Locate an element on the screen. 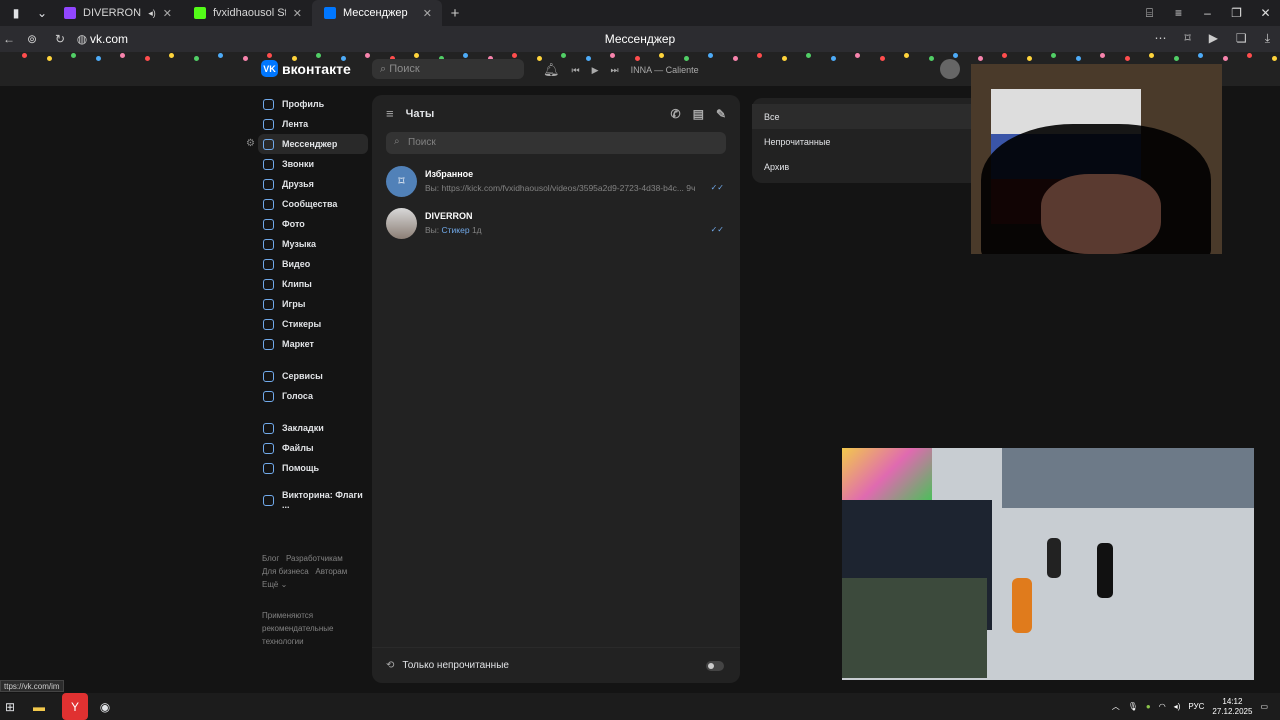 The height and width of the screenshot is (720, 1280). explorer-icon: ▬ is located at coordinates (39, 706).